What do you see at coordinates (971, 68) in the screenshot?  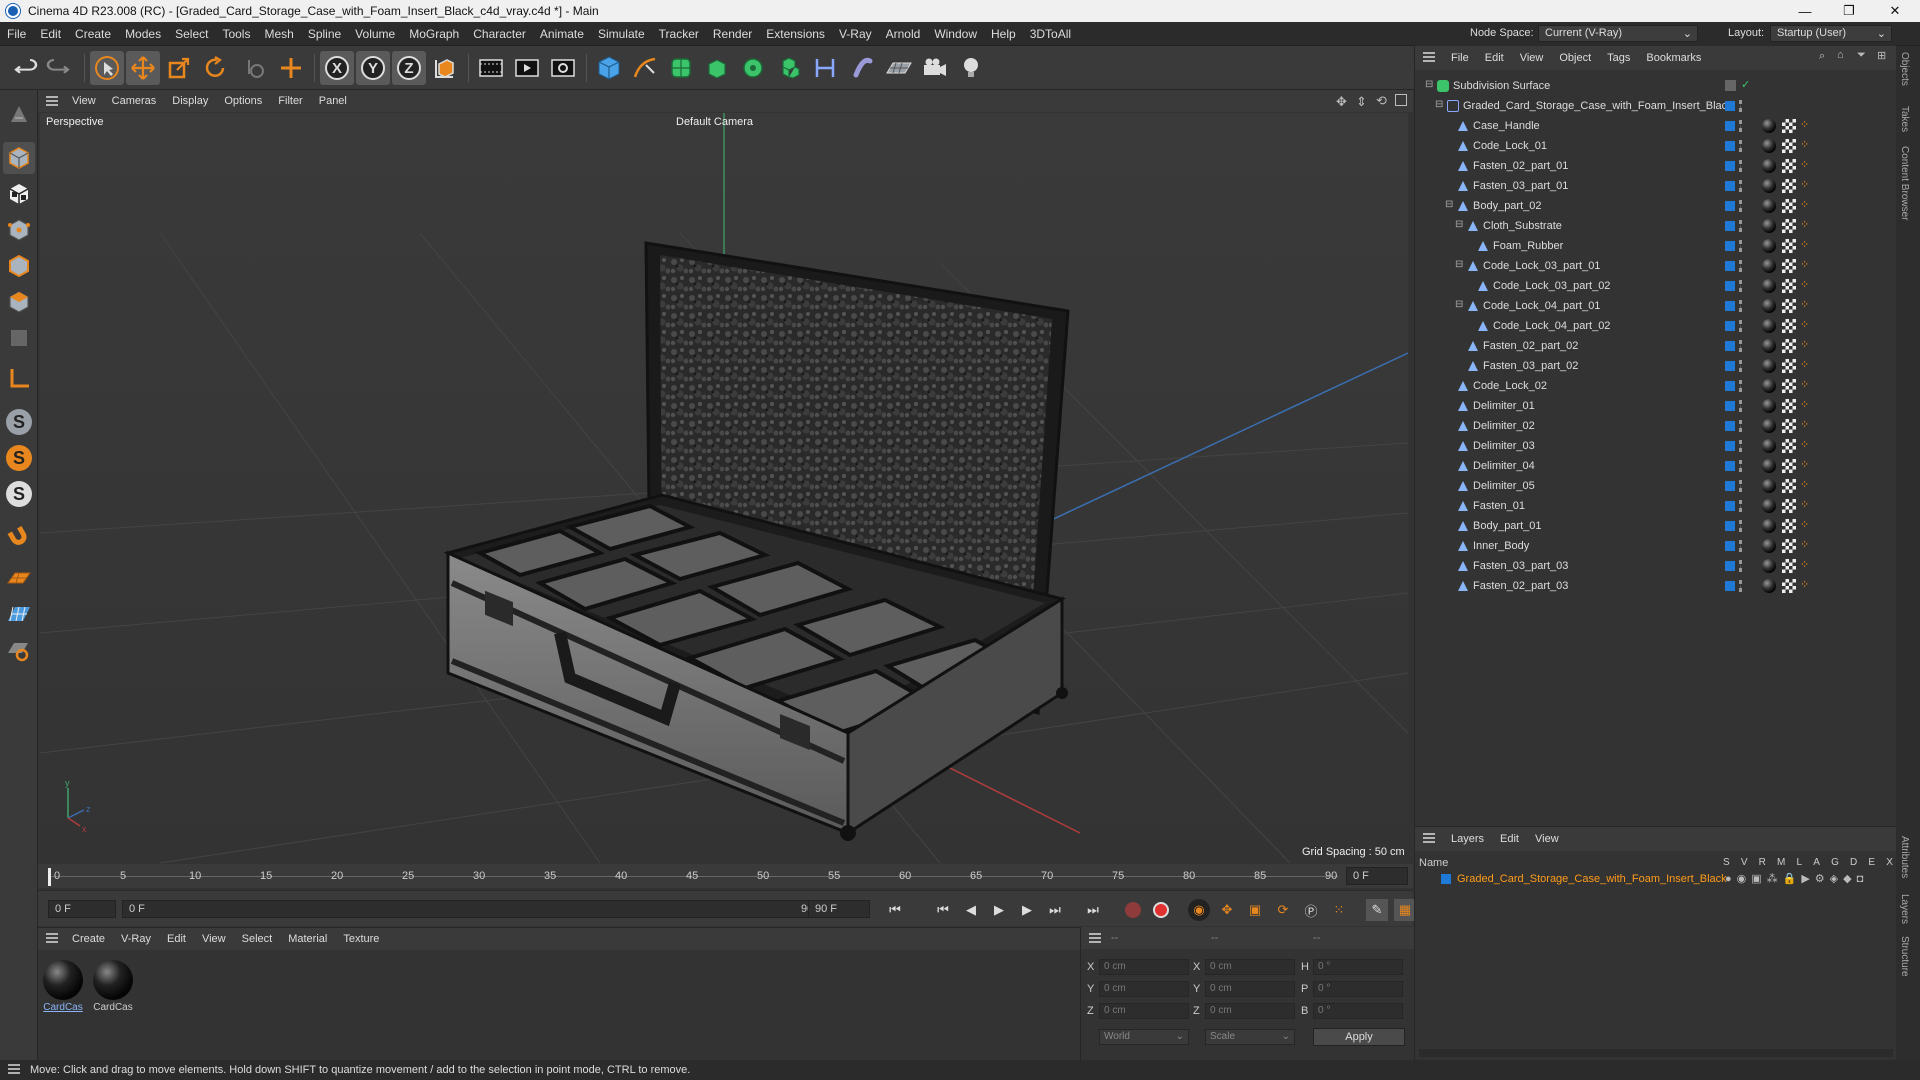 I see `light-object-icon` at bounding box center [971, 68].